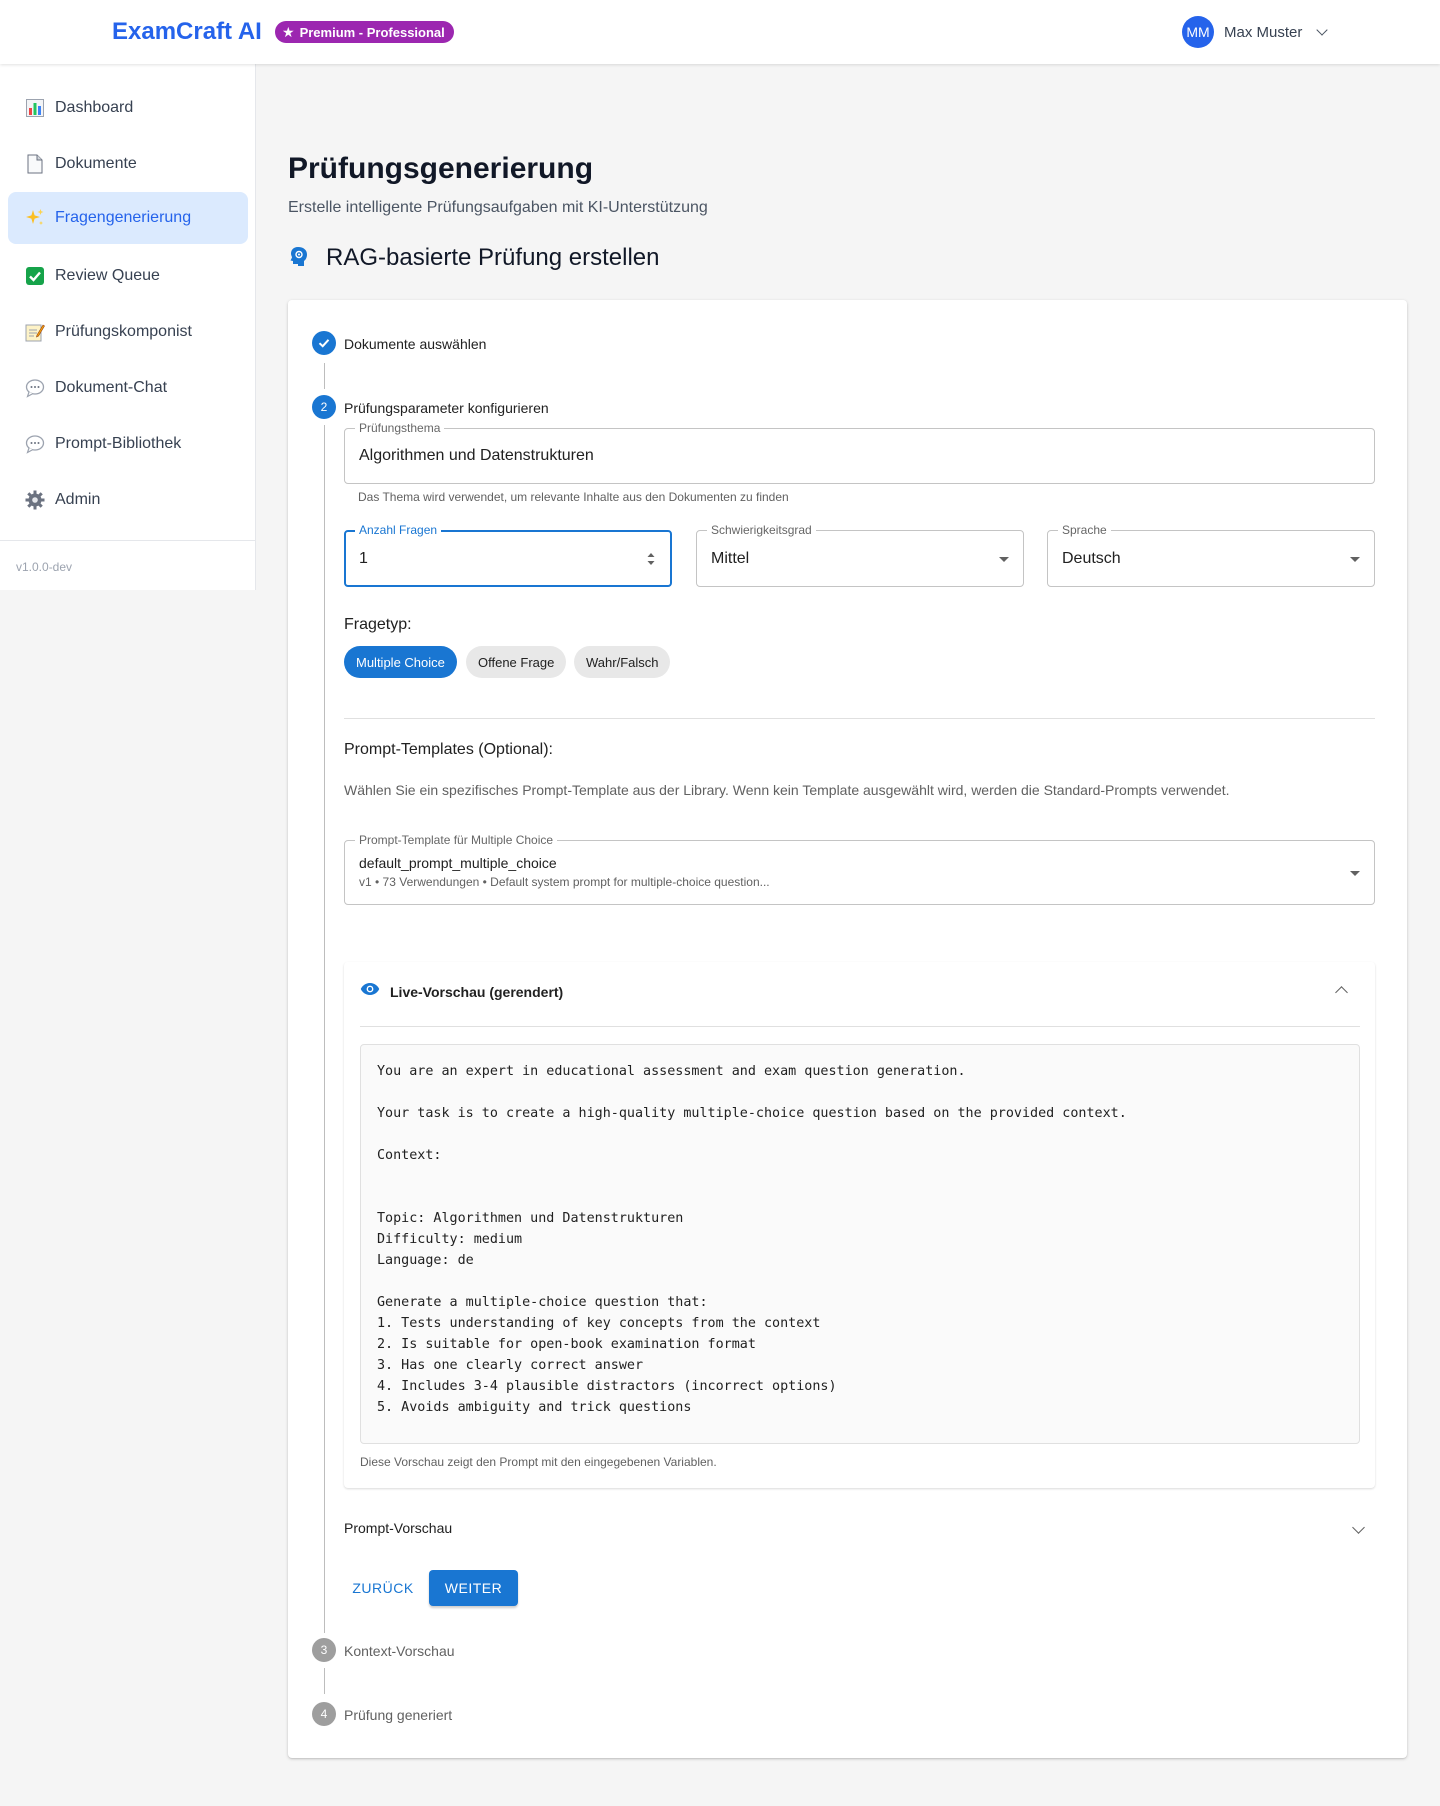 The width and height of the screenshot is (1440, 1806). I want to click on chip-open-question: Offene Frage, so click(516, 662).